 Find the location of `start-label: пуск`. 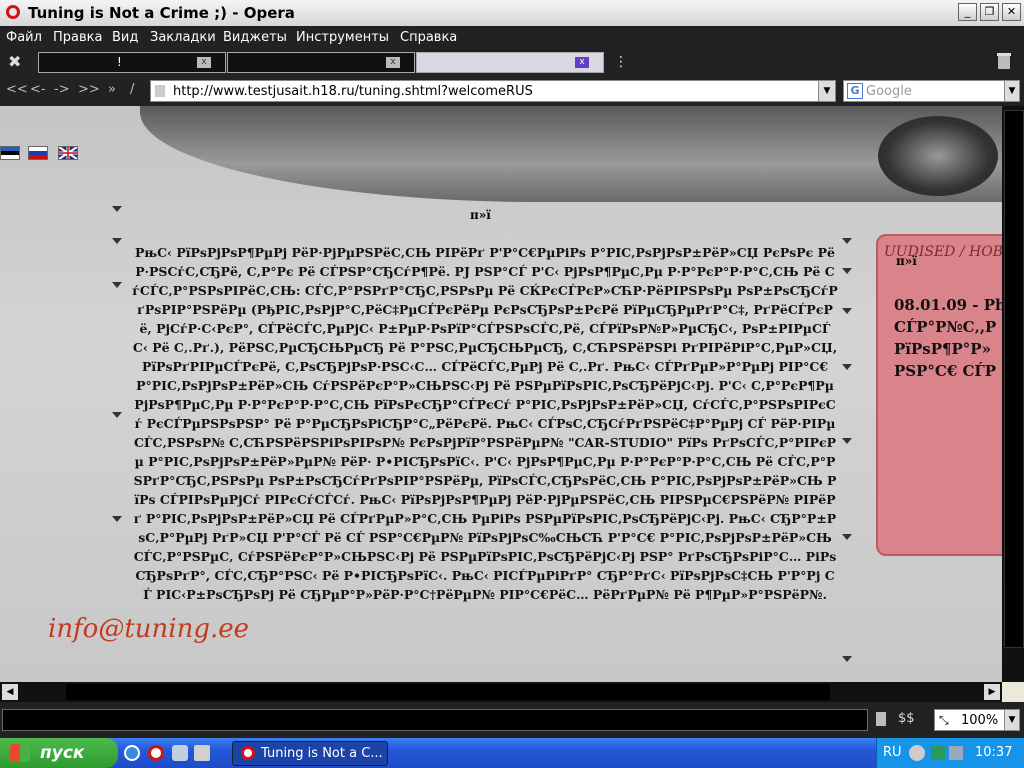

start-label: пуск is located at coordinates (62, 753).